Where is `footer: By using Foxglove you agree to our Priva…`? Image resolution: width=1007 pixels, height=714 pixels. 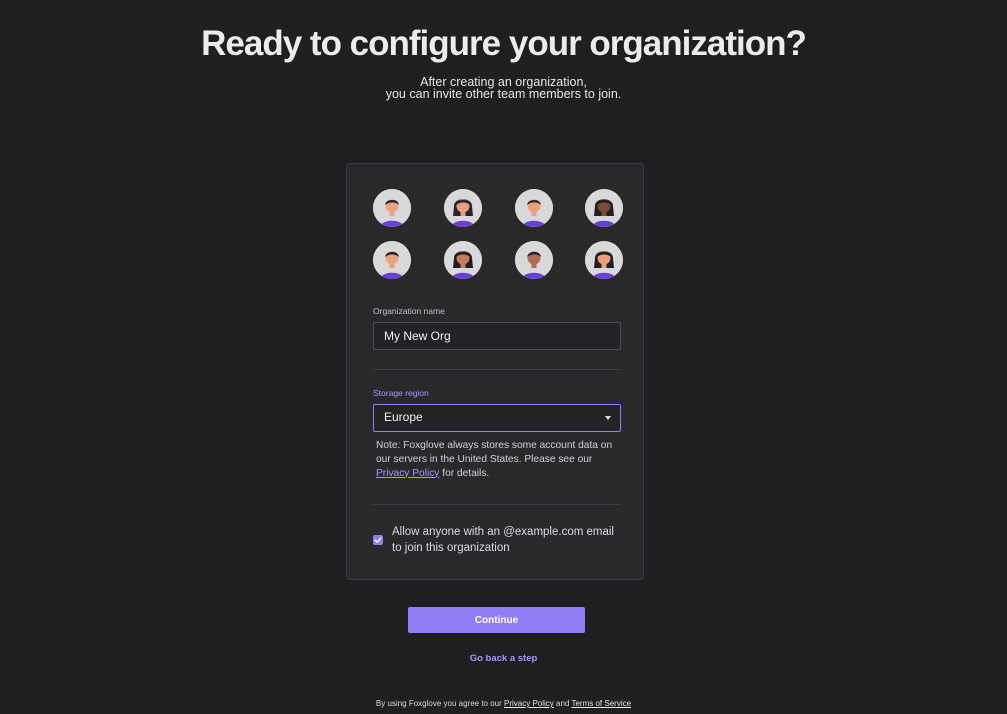
footer: By using Foxglove you agree to our Priva… is located at coordinates (503, 703).